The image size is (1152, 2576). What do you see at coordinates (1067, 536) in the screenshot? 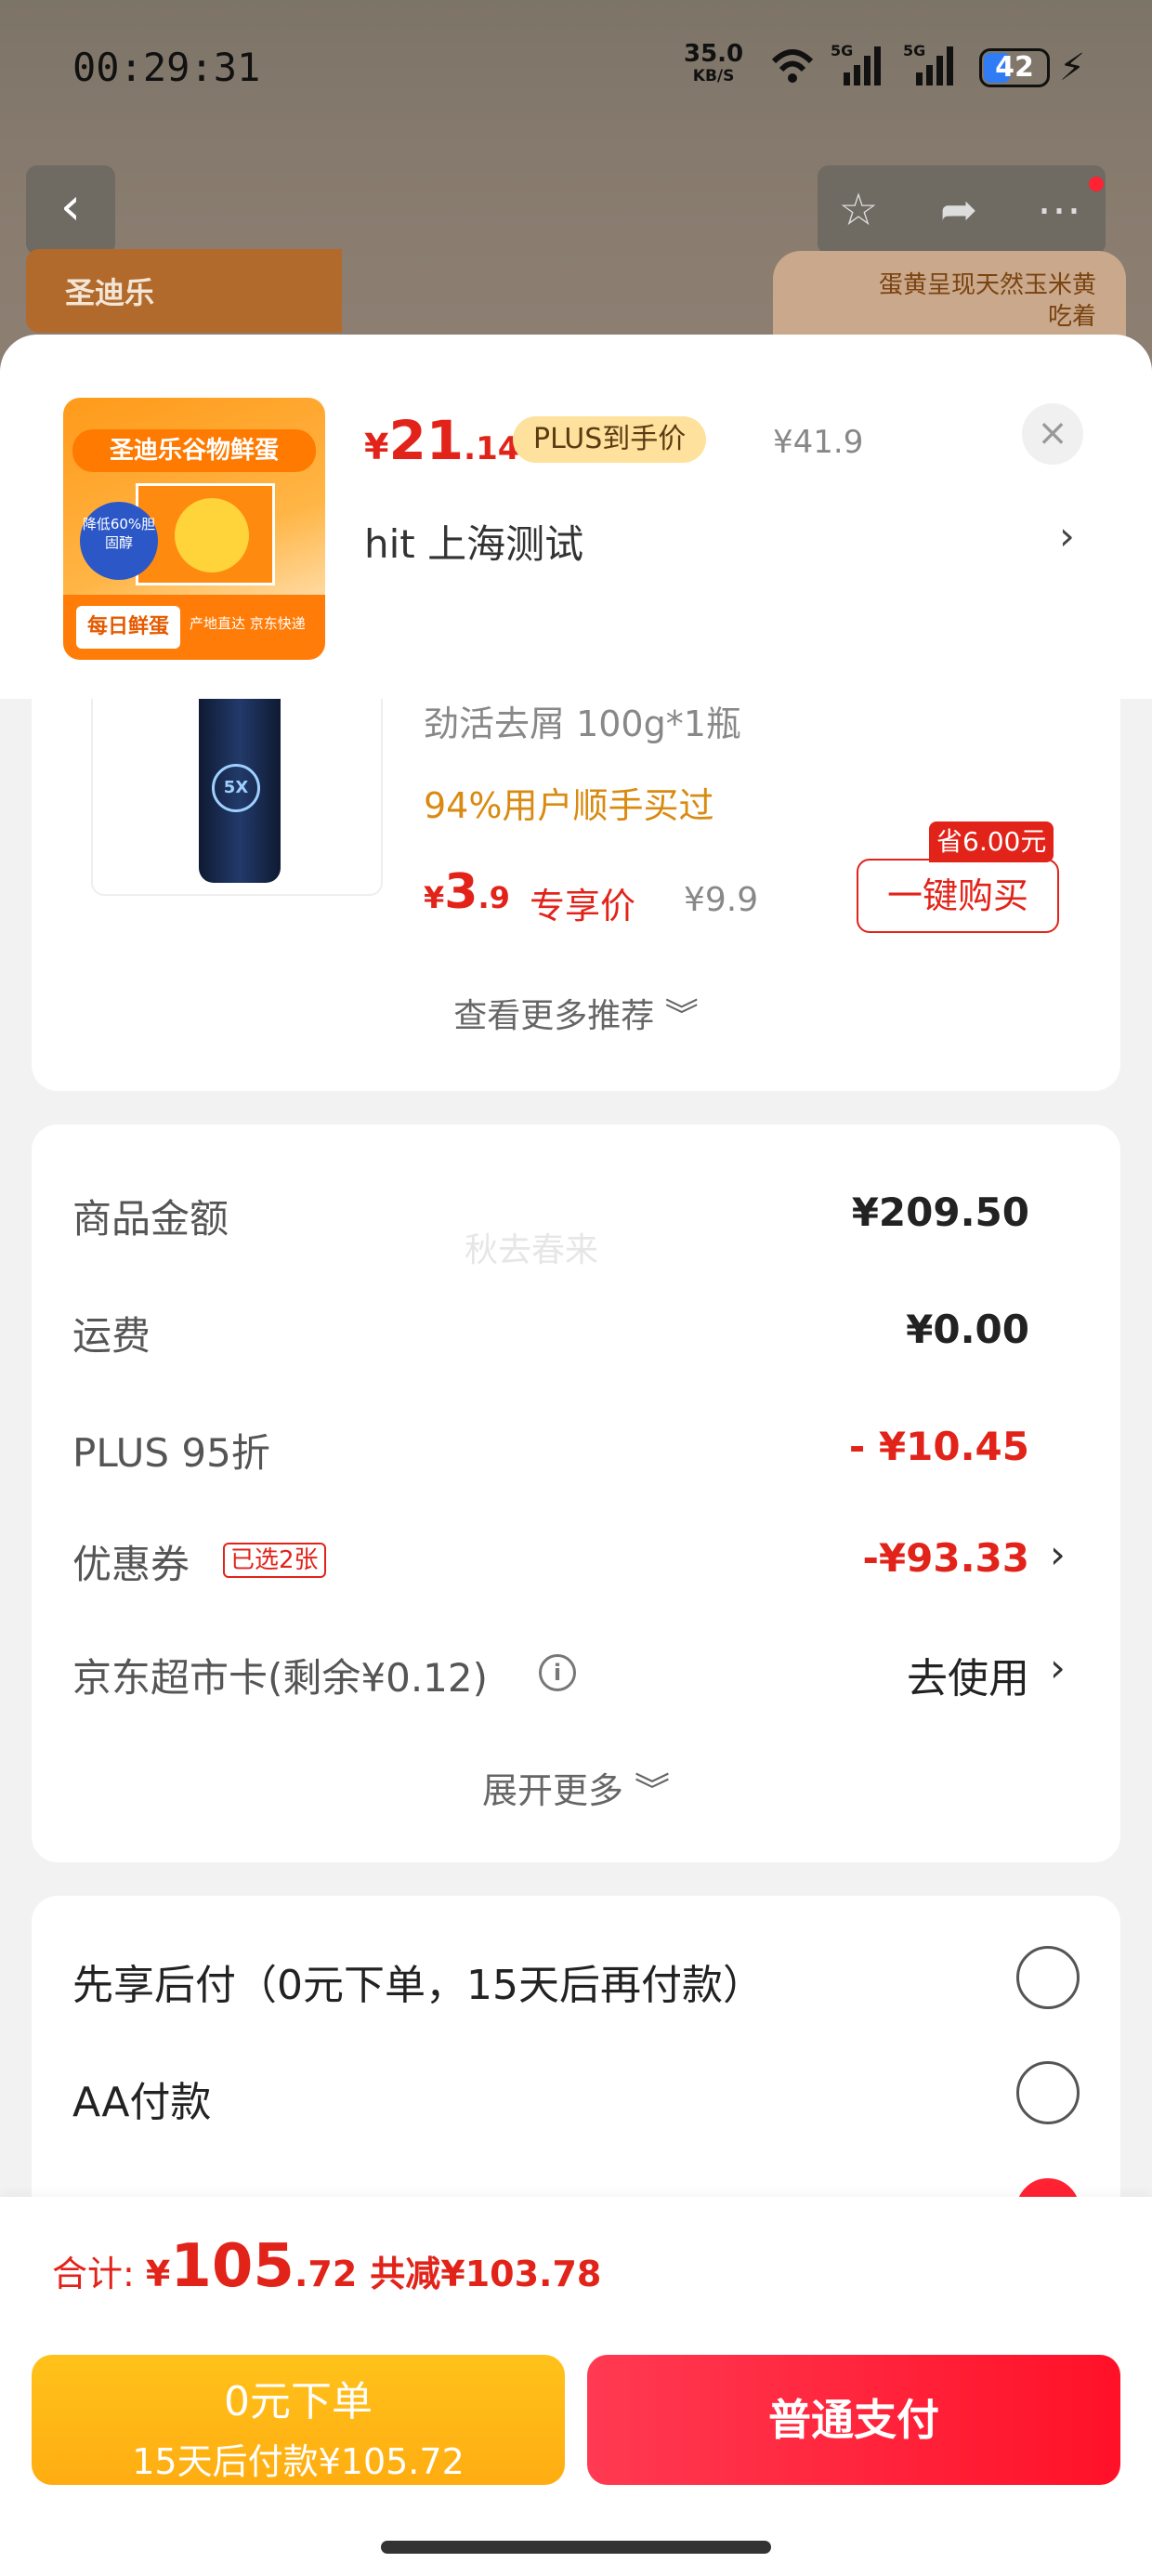
I see `chevron-right-icon: ›` at bounding box center [1067, 536].